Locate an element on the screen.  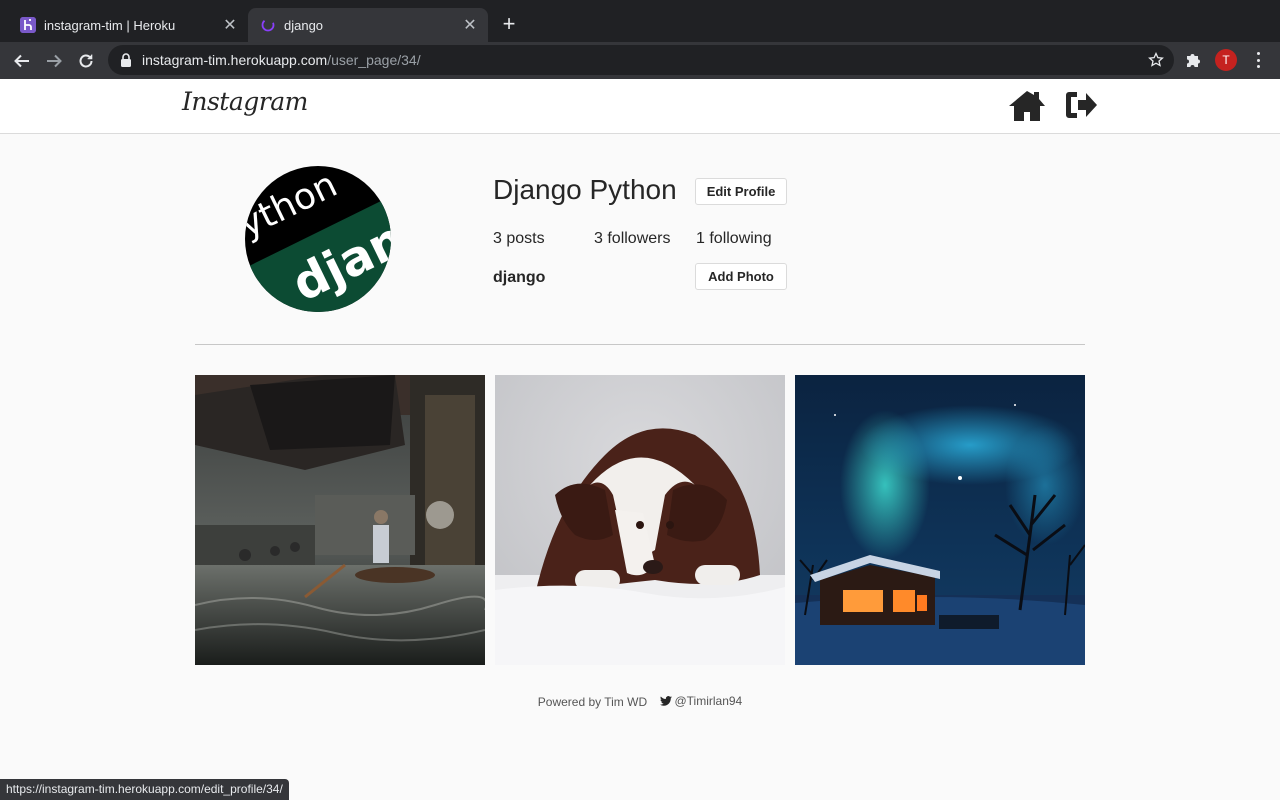
dog-in-snow-photo is located at coordinates (640, 520).